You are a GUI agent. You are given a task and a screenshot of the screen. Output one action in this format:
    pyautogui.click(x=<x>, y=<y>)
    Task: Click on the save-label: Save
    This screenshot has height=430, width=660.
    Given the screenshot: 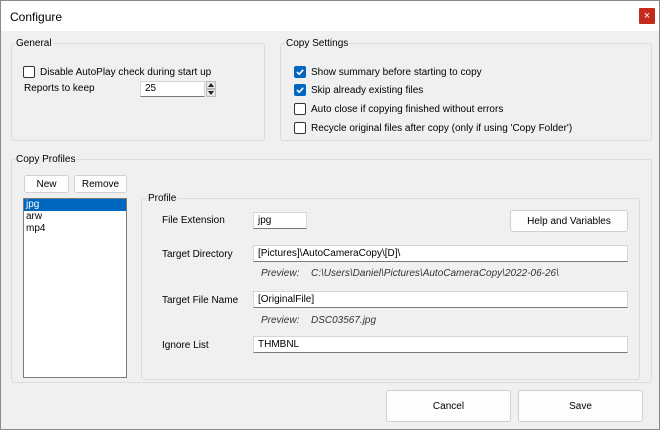 What is the action you would take?
    pyautogui.click(x=580, y=406)
    